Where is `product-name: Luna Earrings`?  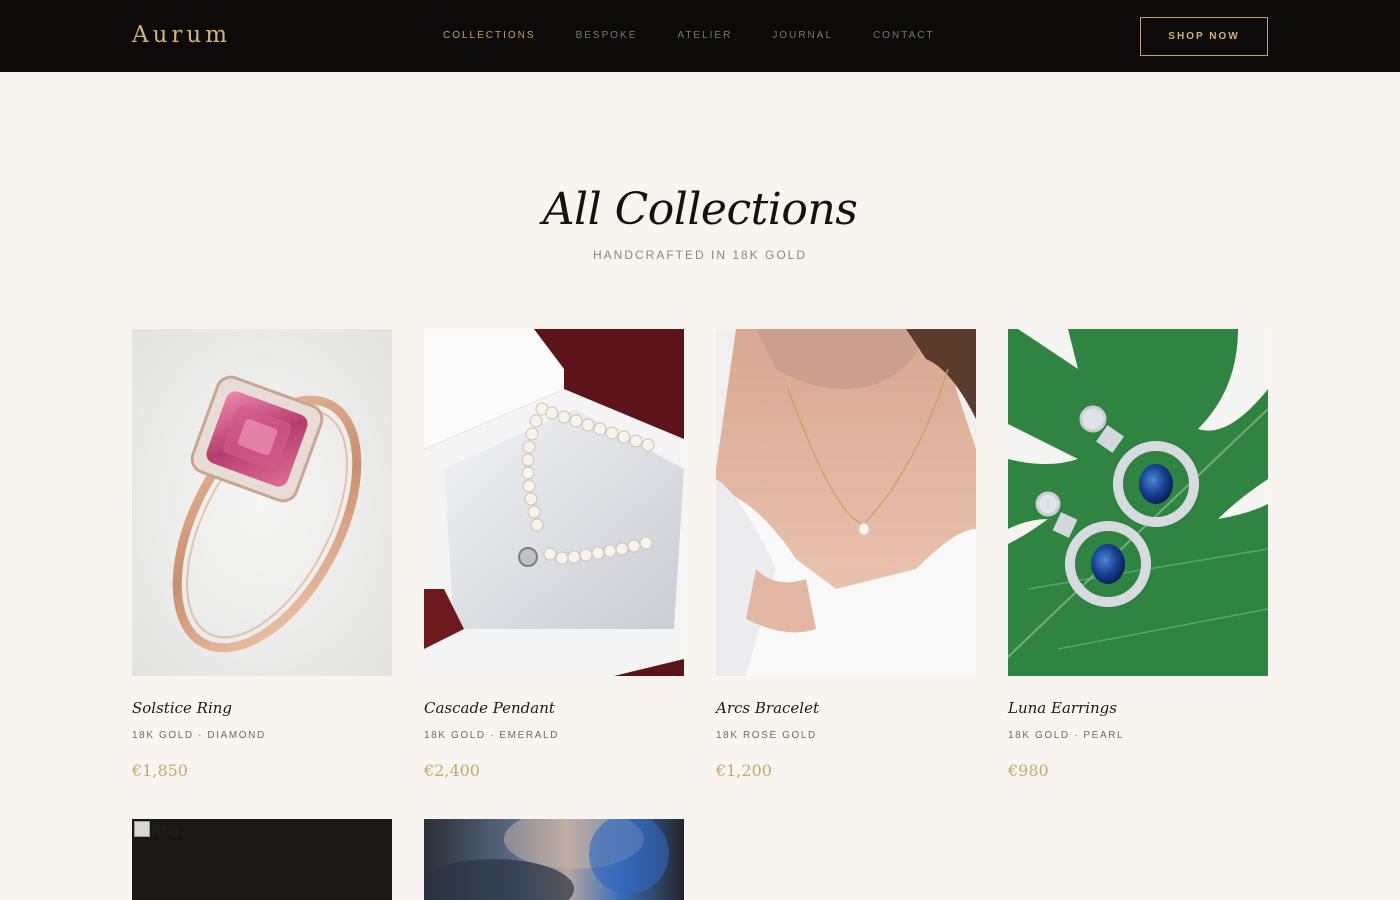 product-name: Luna Earrings is located at coordinates (1062, 708).